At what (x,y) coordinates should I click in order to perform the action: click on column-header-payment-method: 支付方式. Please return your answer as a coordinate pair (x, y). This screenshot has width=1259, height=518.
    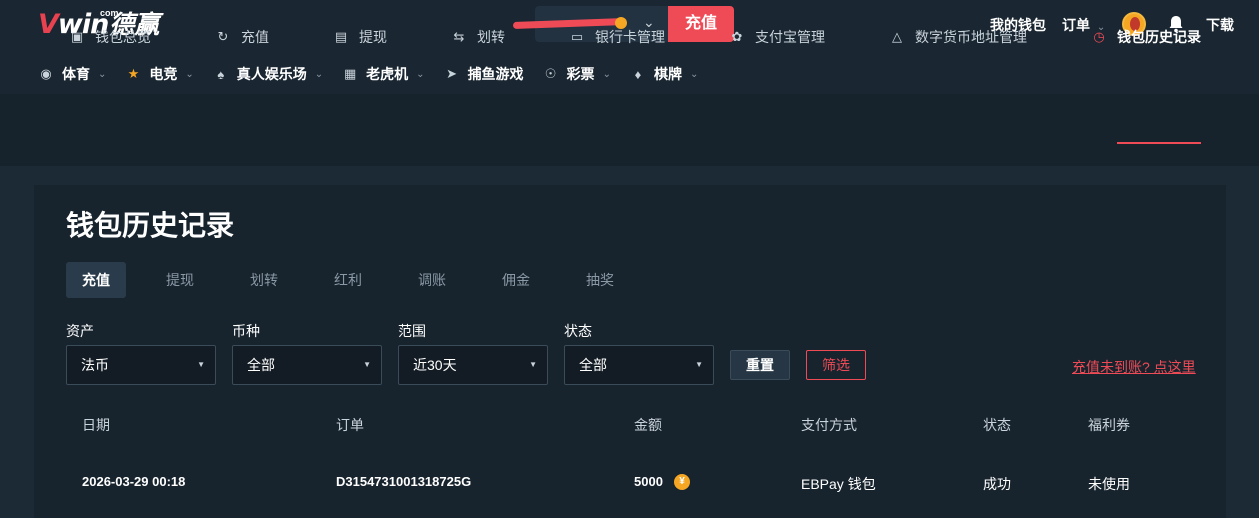
    Looking at the image, I should click on (829, 425).